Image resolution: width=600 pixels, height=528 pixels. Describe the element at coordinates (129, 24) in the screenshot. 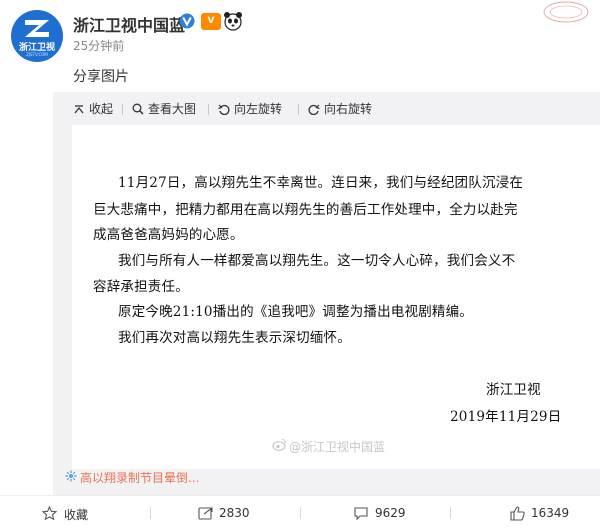

I see `username-link: 浙江卫视中国蓝` at that location.